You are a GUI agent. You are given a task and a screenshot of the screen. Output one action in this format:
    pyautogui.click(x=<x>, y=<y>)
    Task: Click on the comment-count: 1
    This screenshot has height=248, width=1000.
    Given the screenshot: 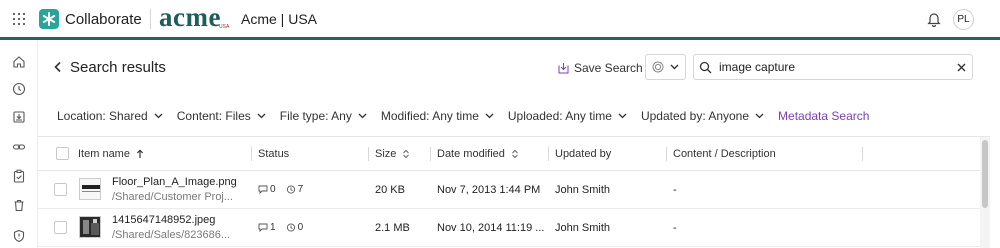 What is the action you would take?
    pyautogui.click(x=273, y=227)
    